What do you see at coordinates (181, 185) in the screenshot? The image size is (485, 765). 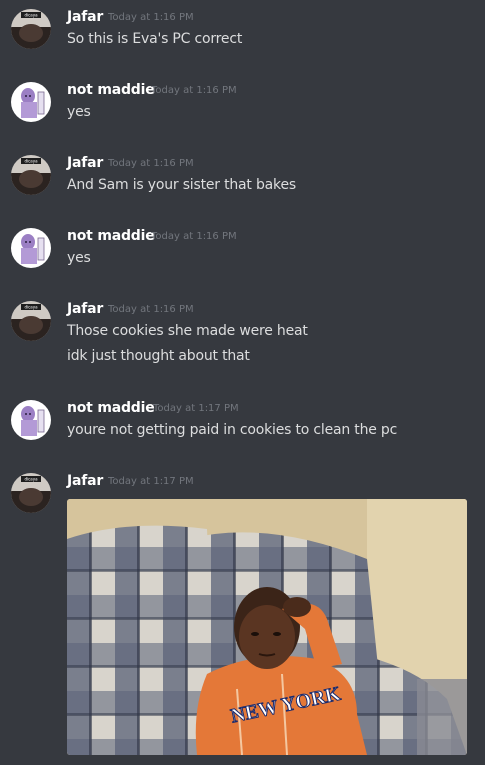 I see `message-text: And Sam is your sister that bakes` at bounding box center [181, 185].